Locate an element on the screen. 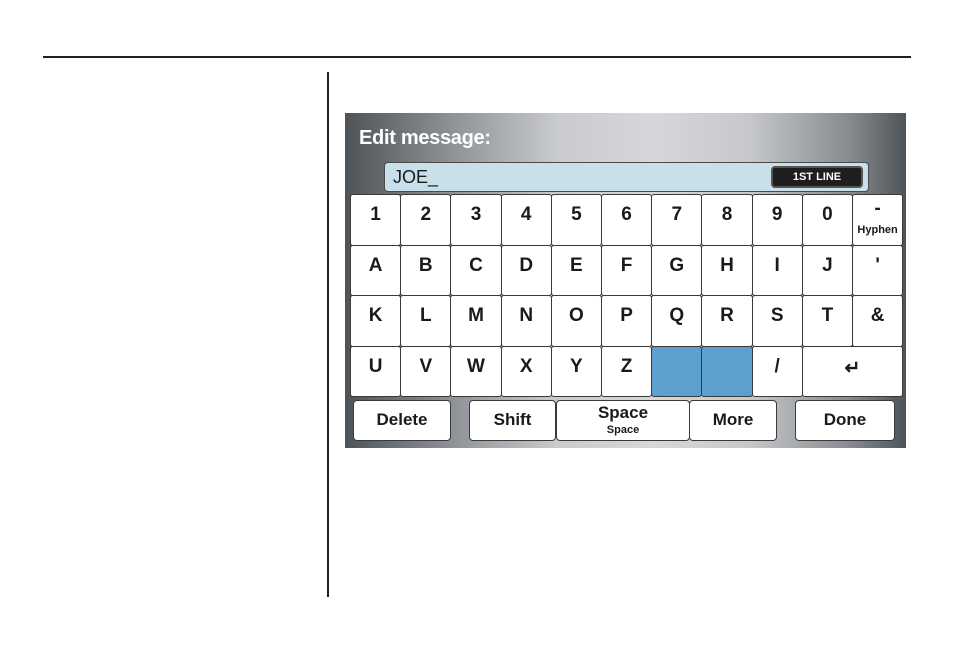 The height and width of the screenshot is (652, 954). key-label: Q is located at coordinates (677, 315).